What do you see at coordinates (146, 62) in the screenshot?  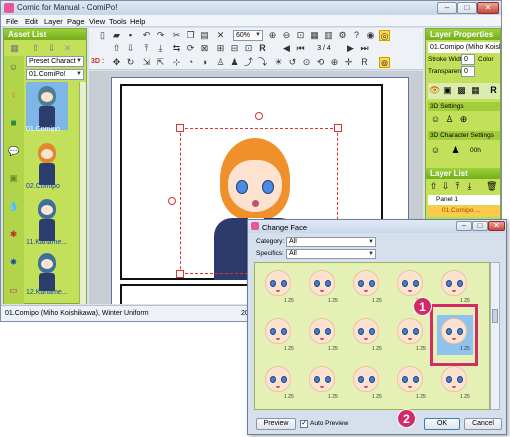 I see `3d-scale-icon: ⇲` at bounding box center [146, 62].